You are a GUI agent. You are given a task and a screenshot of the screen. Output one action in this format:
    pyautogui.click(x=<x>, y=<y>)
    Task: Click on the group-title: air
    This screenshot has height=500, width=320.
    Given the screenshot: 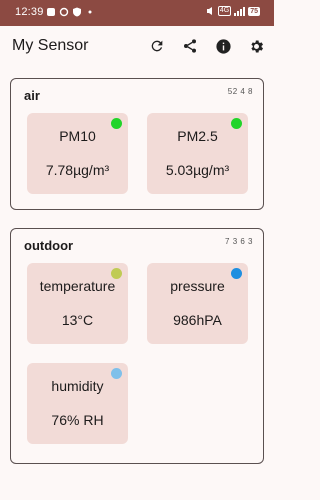 What is the action you would take?
    pyautogui.click(x=32, y=95)
    